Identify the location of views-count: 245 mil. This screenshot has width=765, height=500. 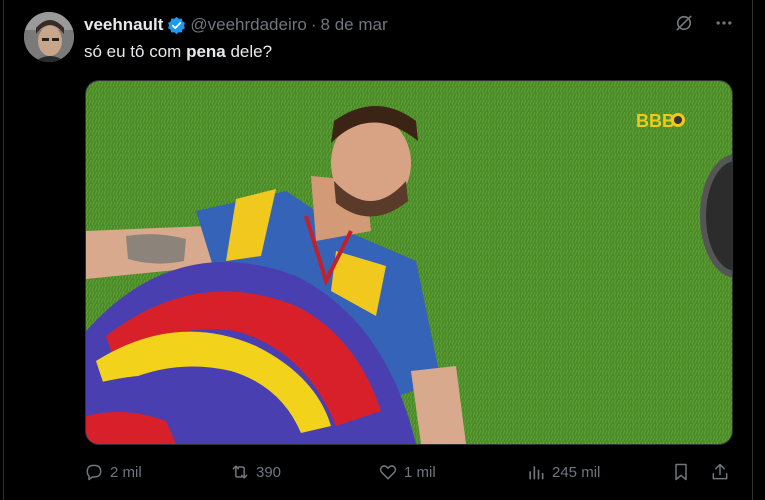
(576, 472).